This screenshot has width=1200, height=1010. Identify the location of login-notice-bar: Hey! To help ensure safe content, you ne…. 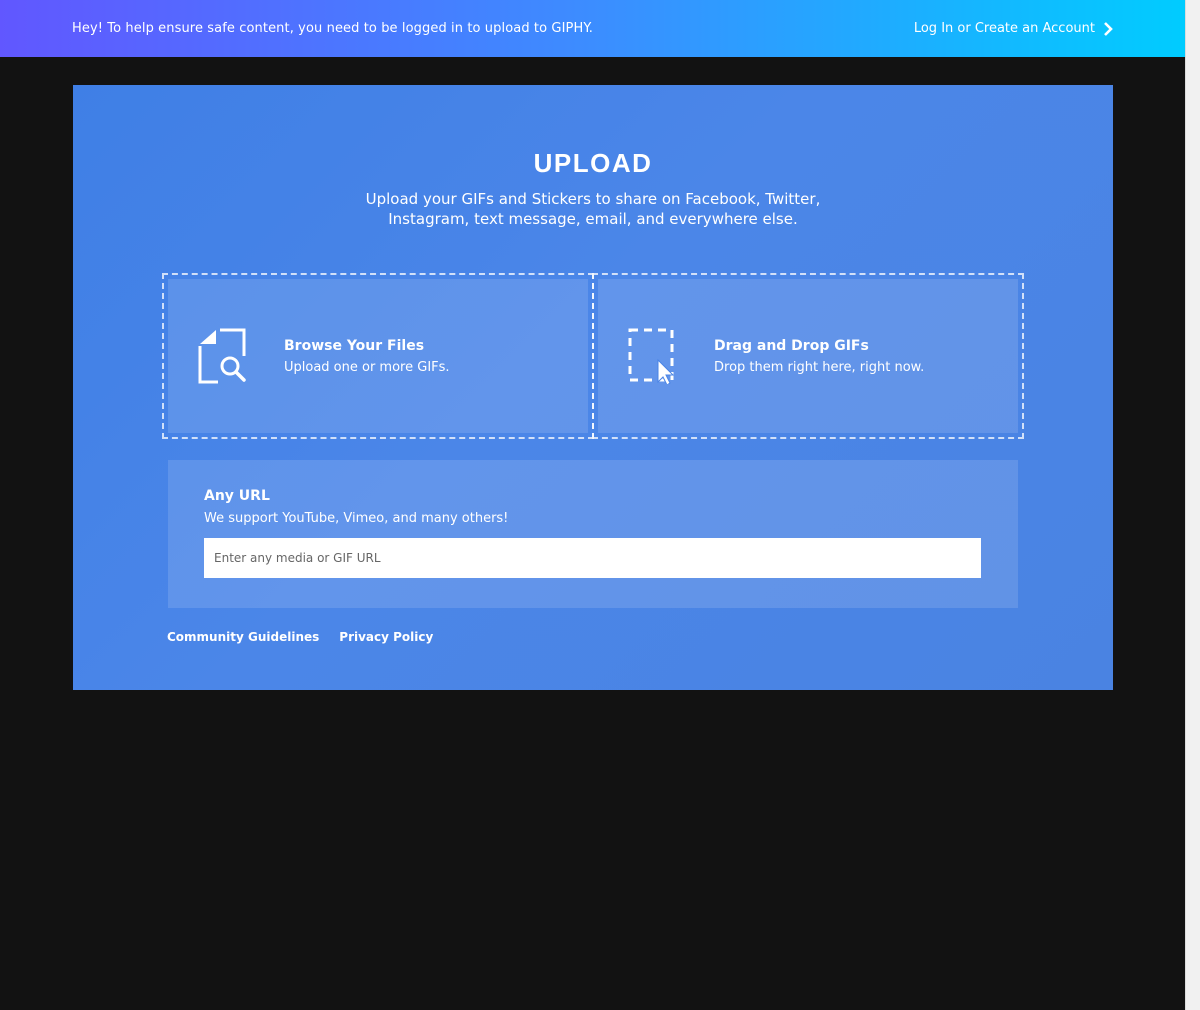
(592, 28).